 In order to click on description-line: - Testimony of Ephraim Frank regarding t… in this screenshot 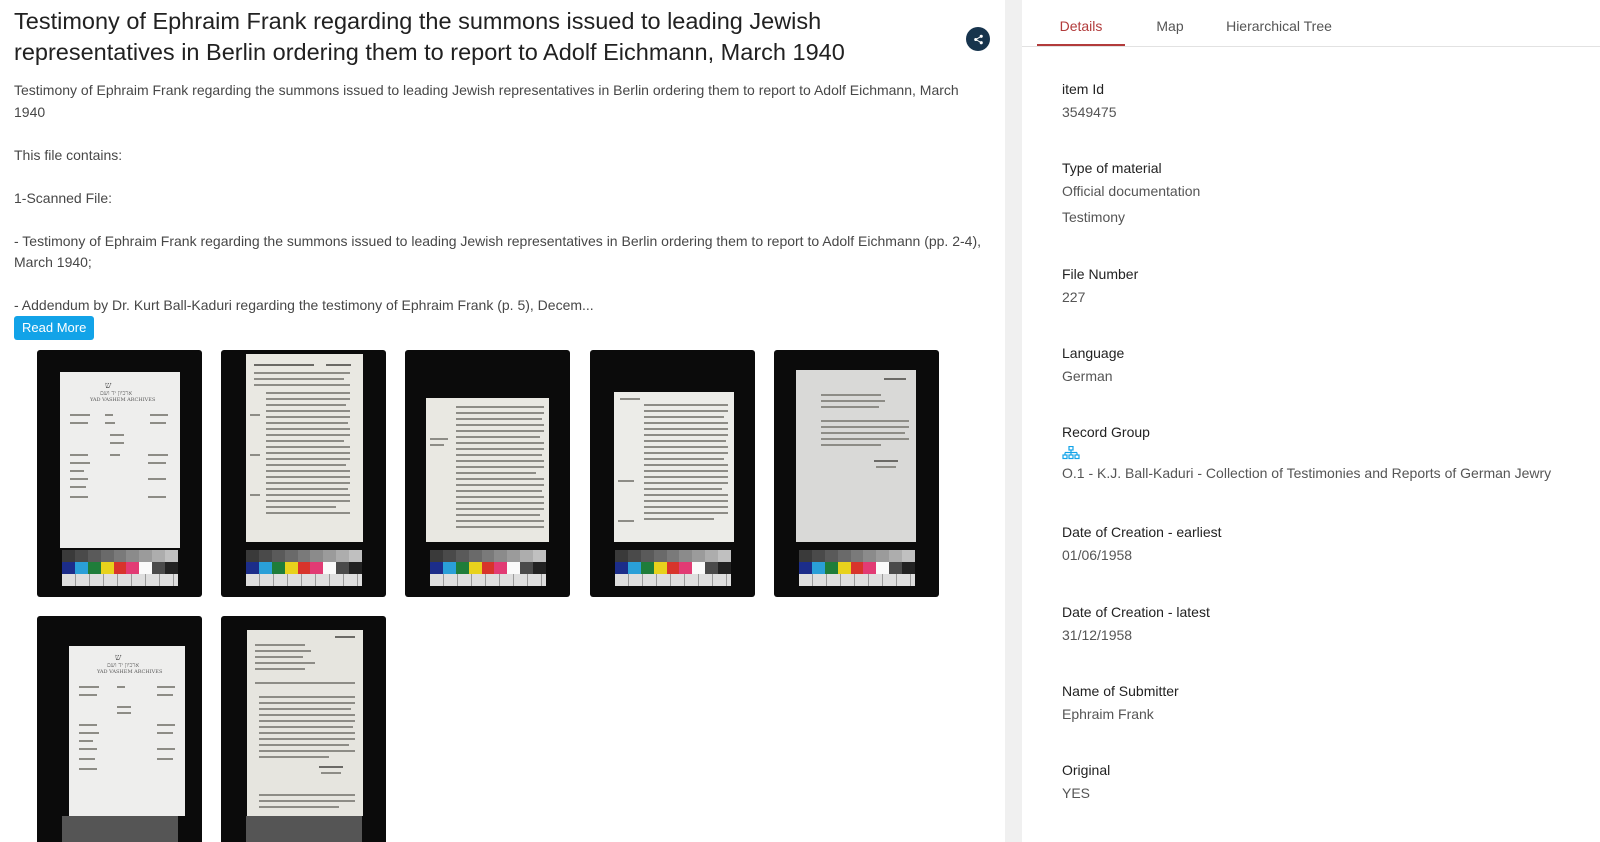, I will do `click(497, 251)`.